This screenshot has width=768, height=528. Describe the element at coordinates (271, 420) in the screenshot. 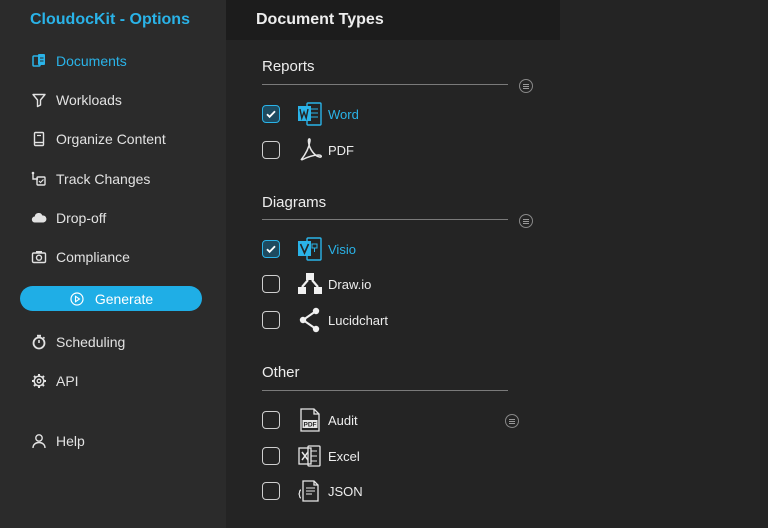

I see `audit-checkbox` at that location.